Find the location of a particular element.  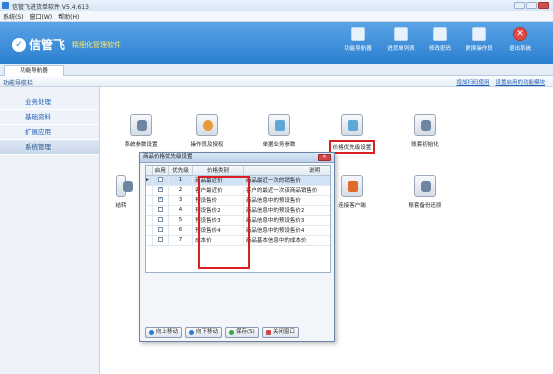

window-title: 信管飞进货单软件 V5.4.613 is located at coordinates (50, 7).